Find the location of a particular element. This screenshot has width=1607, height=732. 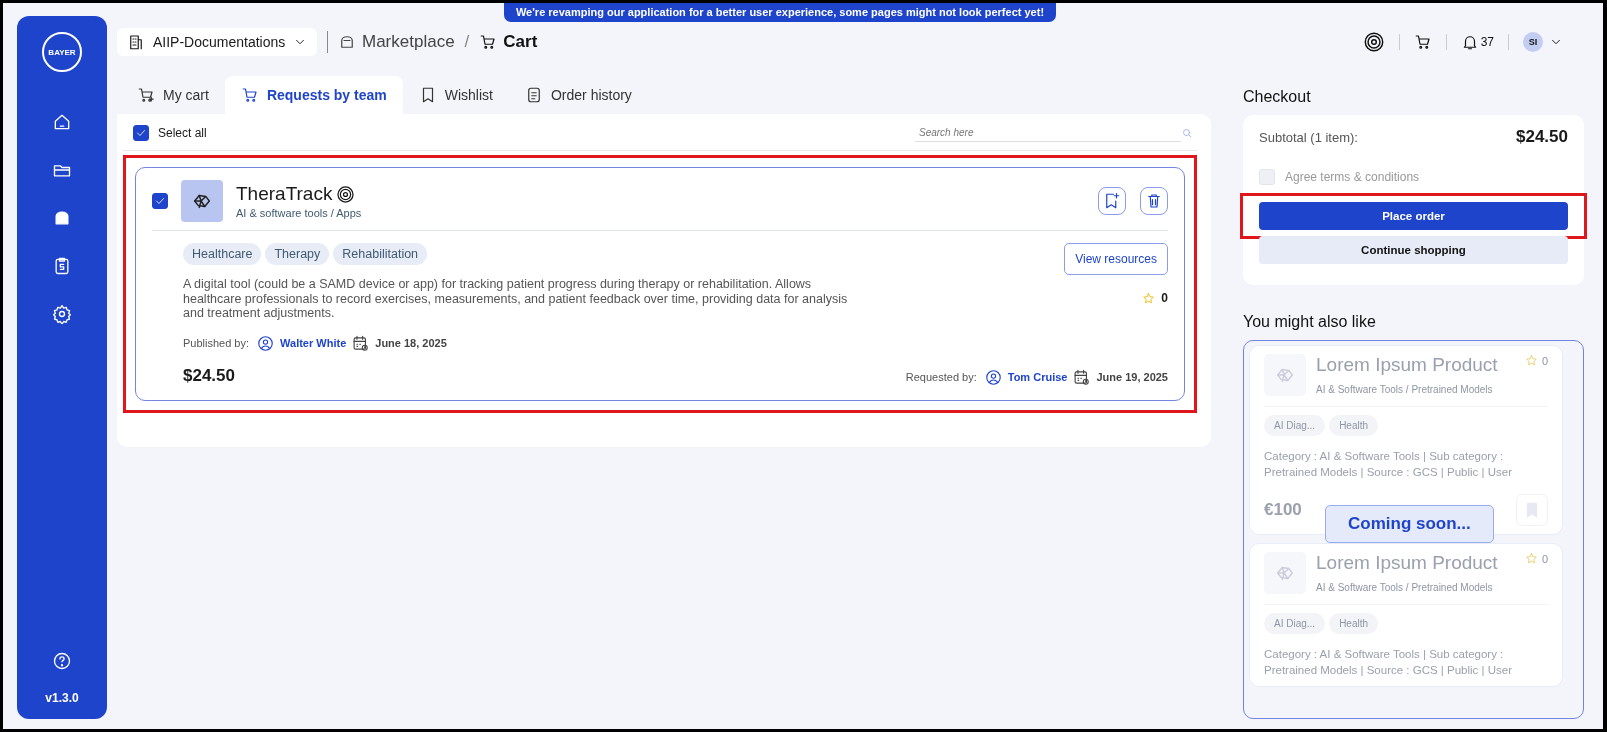

published-label: Published by: is located at coordinates (216, 343).